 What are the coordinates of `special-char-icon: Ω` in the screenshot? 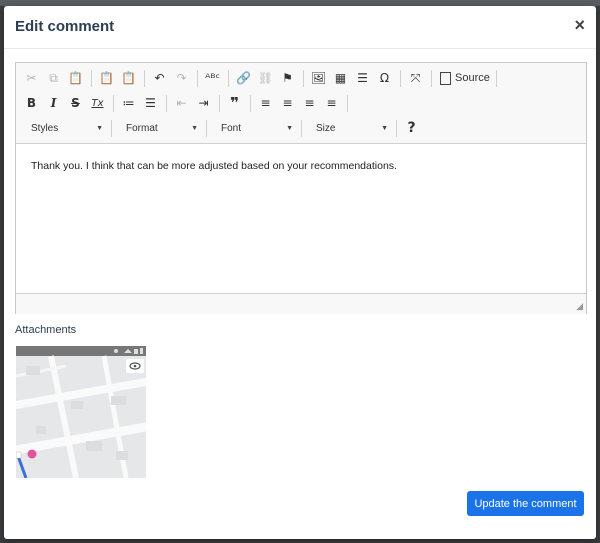 It's located at (384, 78).